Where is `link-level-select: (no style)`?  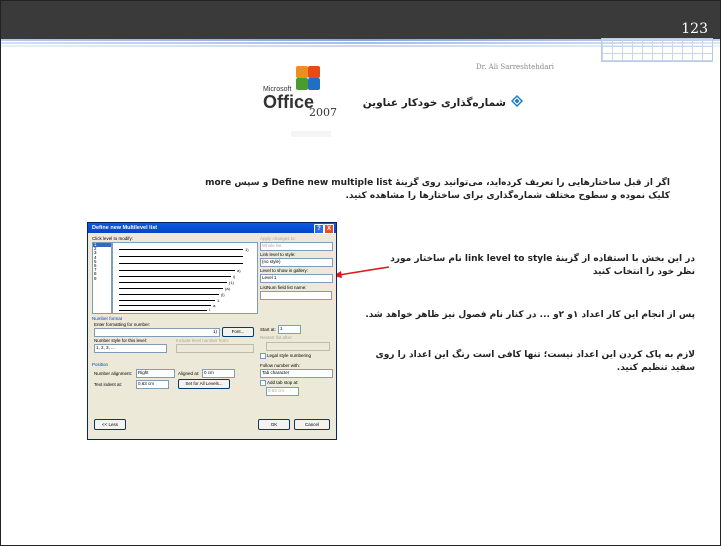
link-level-select: (no style) is located at coordinates (296, 262).